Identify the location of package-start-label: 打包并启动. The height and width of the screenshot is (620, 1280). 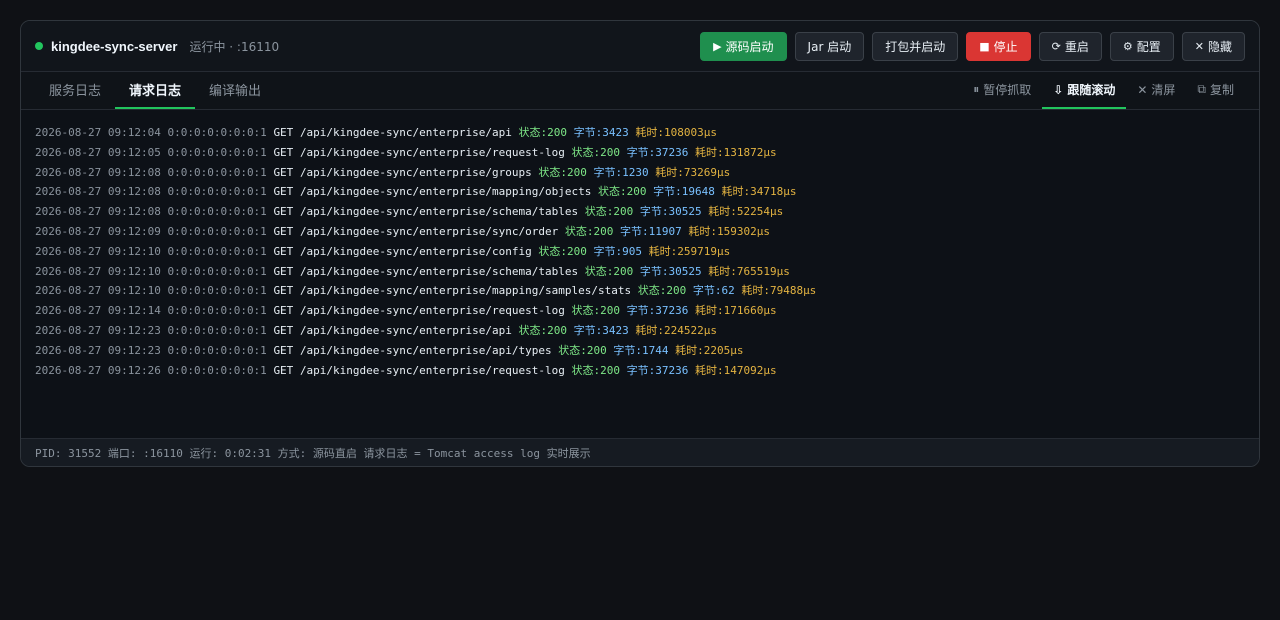
(915, 46).